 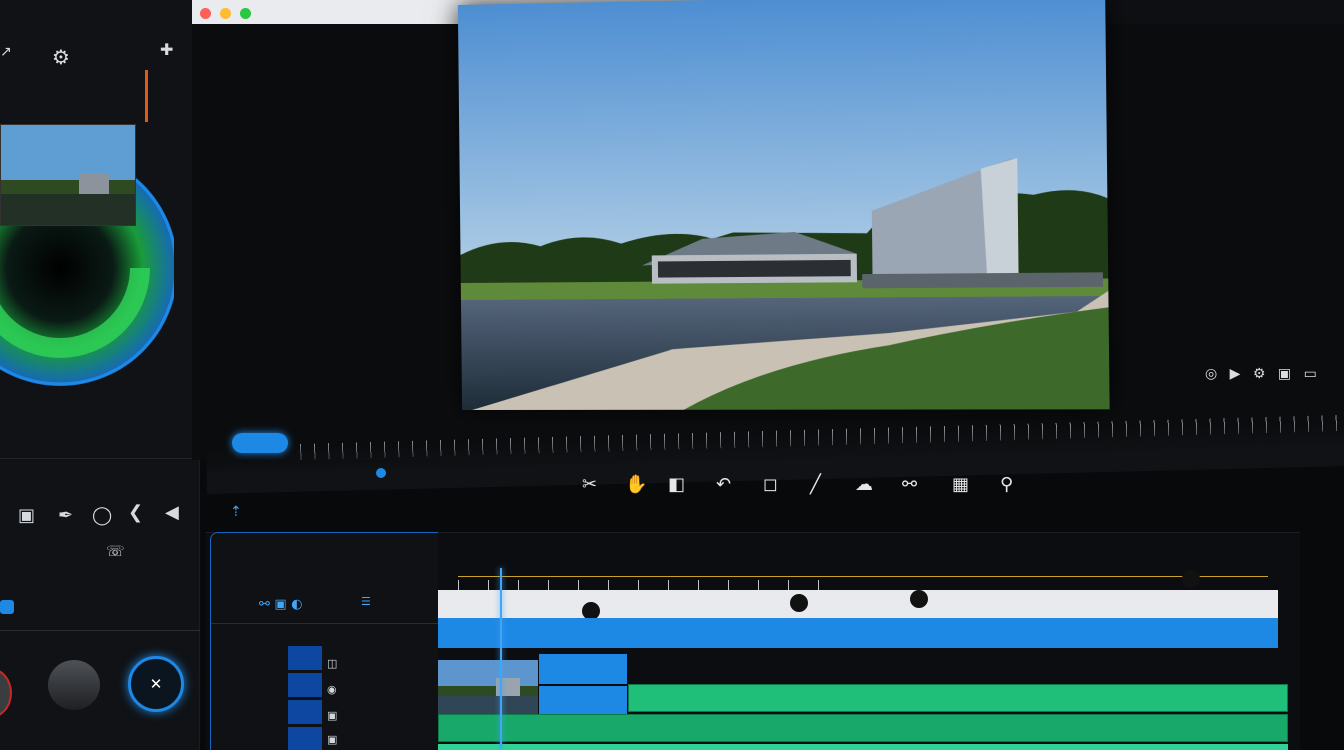 I want to click on track-solo-icon: ▣, so click(x=332, y=739).